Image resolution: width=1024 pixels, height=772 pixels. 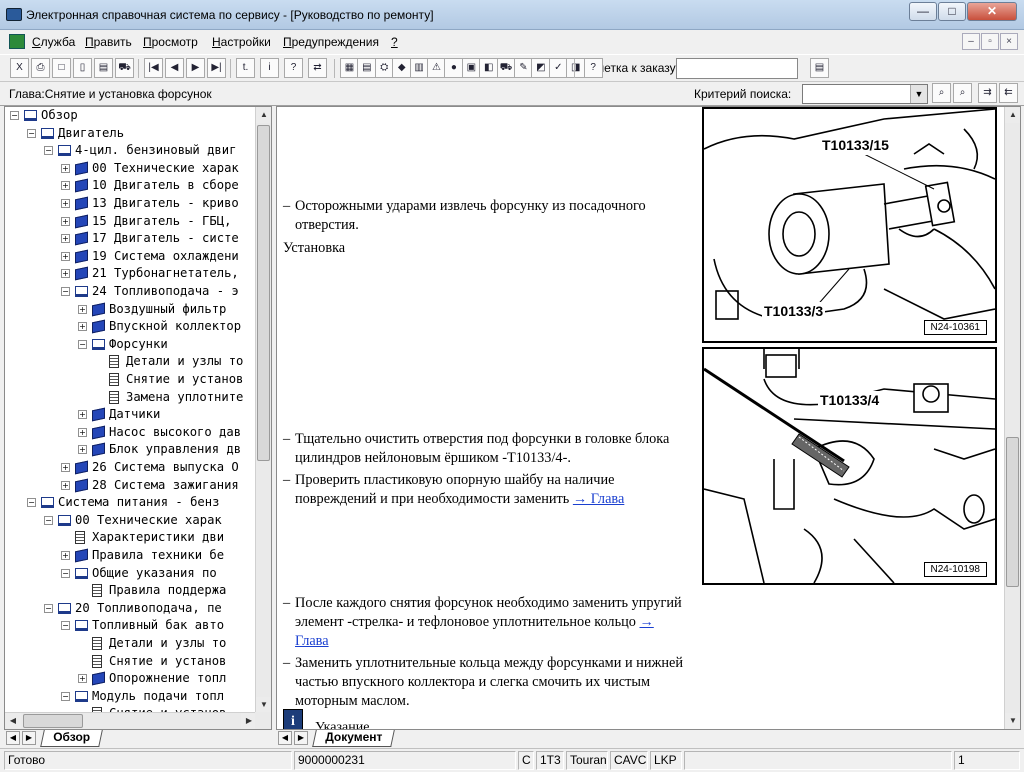 I want to click on tool-icon: ◩, so click(x=541, y=68).